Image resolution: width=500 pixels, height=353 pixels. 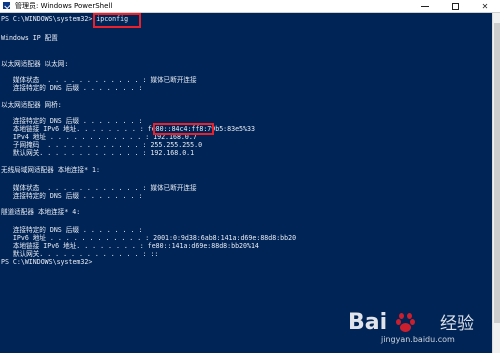 What do you see at coordinates (368, 322) in the screenshot?
I see `baidu-logo-text: Bai` at bounding box center [368, 322].